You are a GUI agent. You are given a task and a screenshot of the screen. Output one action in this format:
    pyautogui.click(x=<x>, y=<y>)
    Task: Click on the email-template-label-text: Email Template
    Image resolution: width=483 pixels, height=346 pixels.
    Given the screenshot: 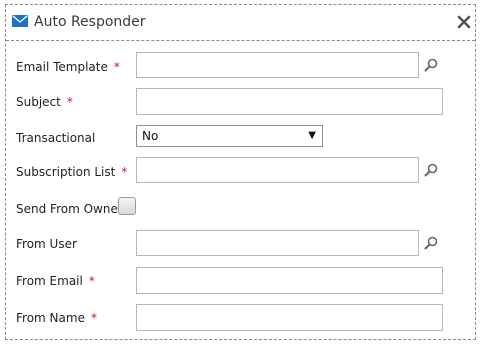 What is the action you would take?
    pyautogui.click(x=62, y=67)
    